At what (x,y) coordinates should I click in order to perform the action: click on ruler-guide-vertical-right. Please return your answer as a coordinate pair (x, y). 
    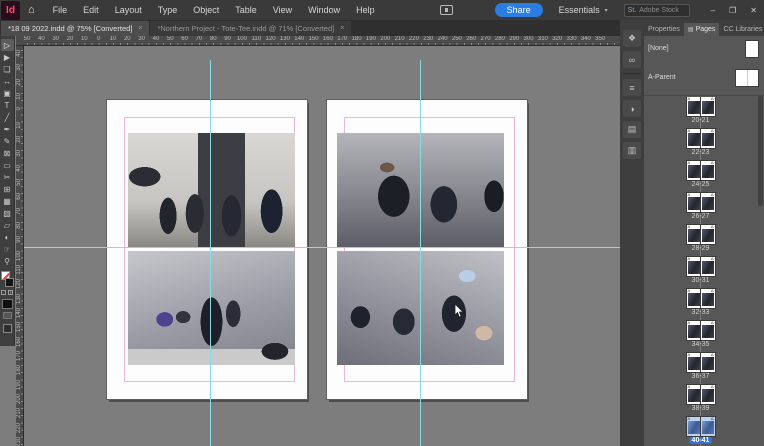
    Looking at the image, I should click on (420, 253).